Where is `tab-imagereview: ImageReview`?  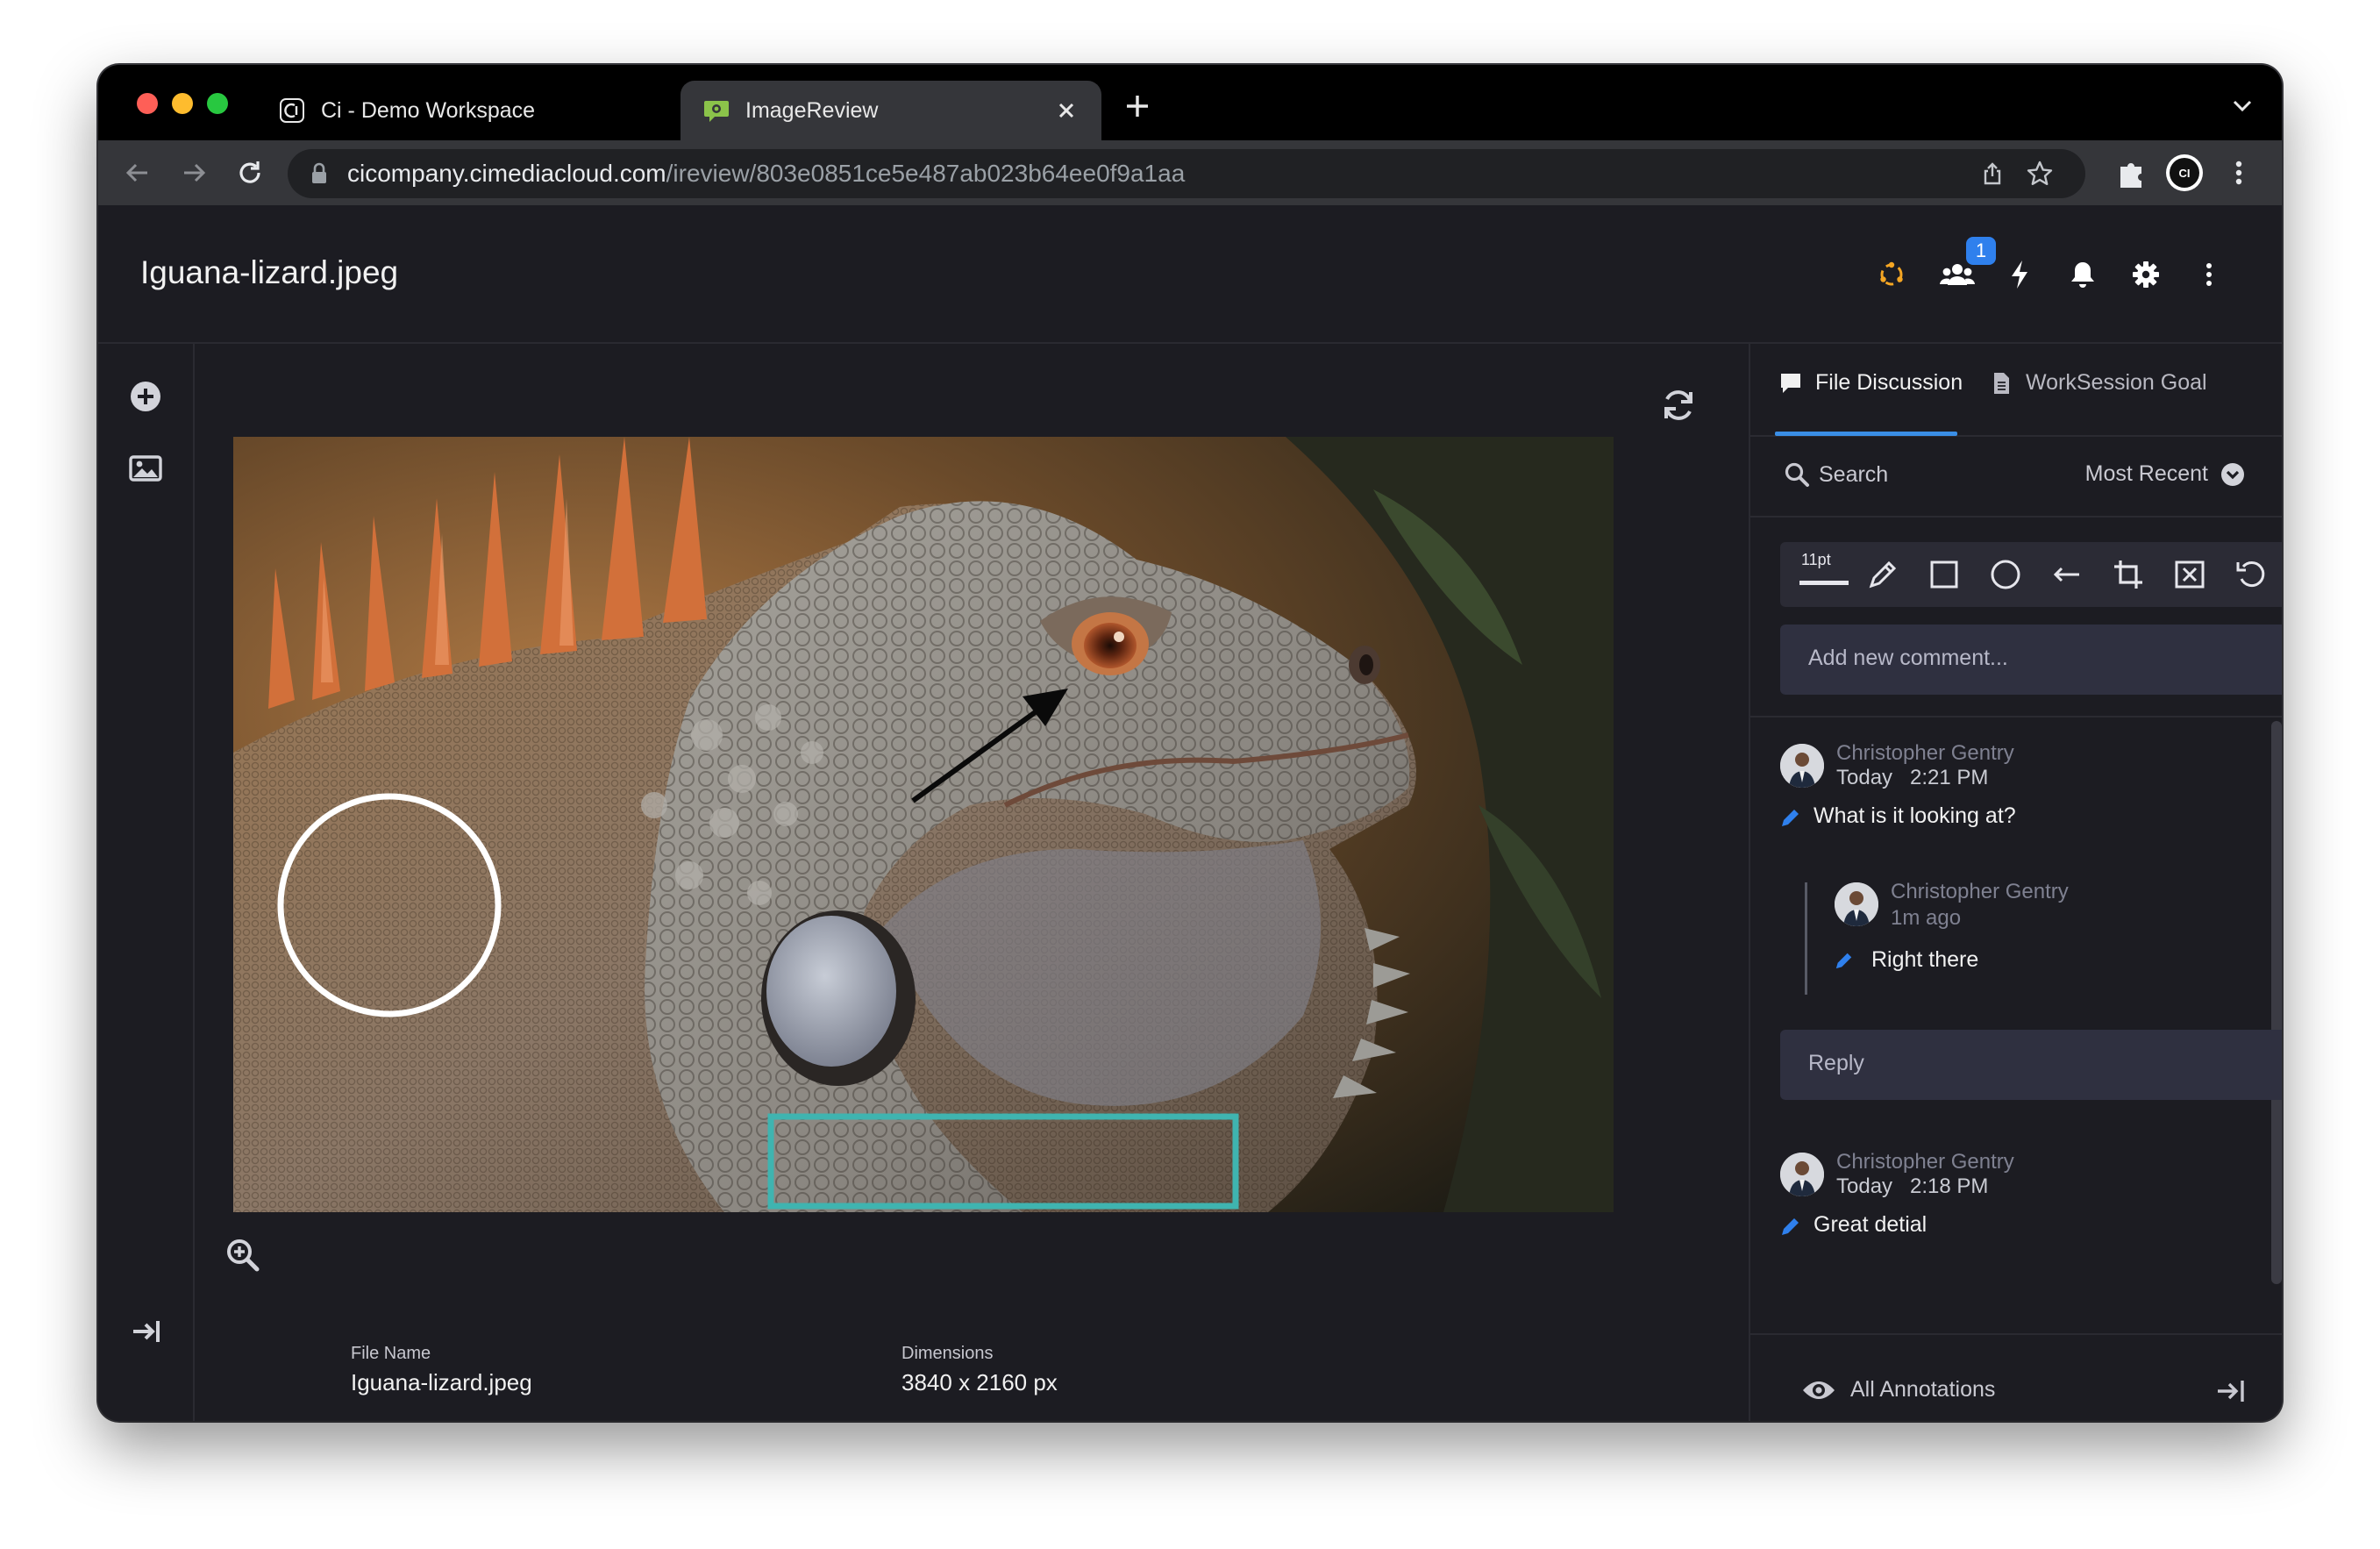 tab-imagereview: ImageReview is located at coordinates (891, 110).